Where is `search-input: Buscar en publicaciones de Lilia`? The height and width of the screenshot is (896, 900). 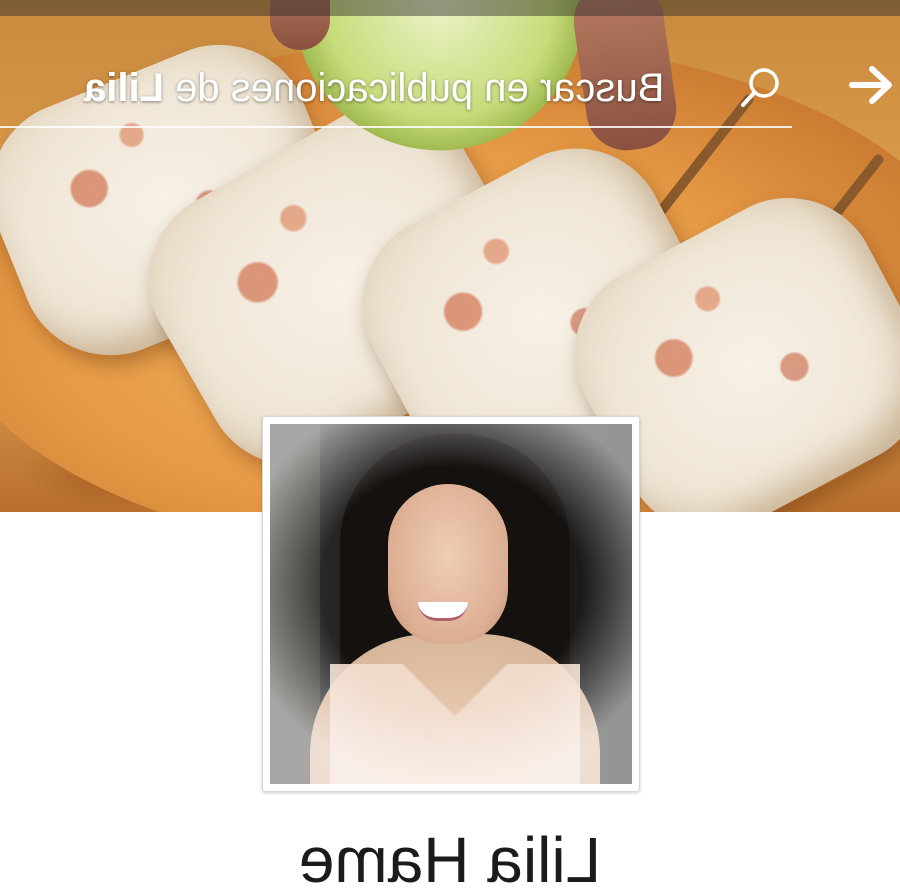
search-input: Buscar en publicaciones de Lilia is located at coordinates (404, 88).